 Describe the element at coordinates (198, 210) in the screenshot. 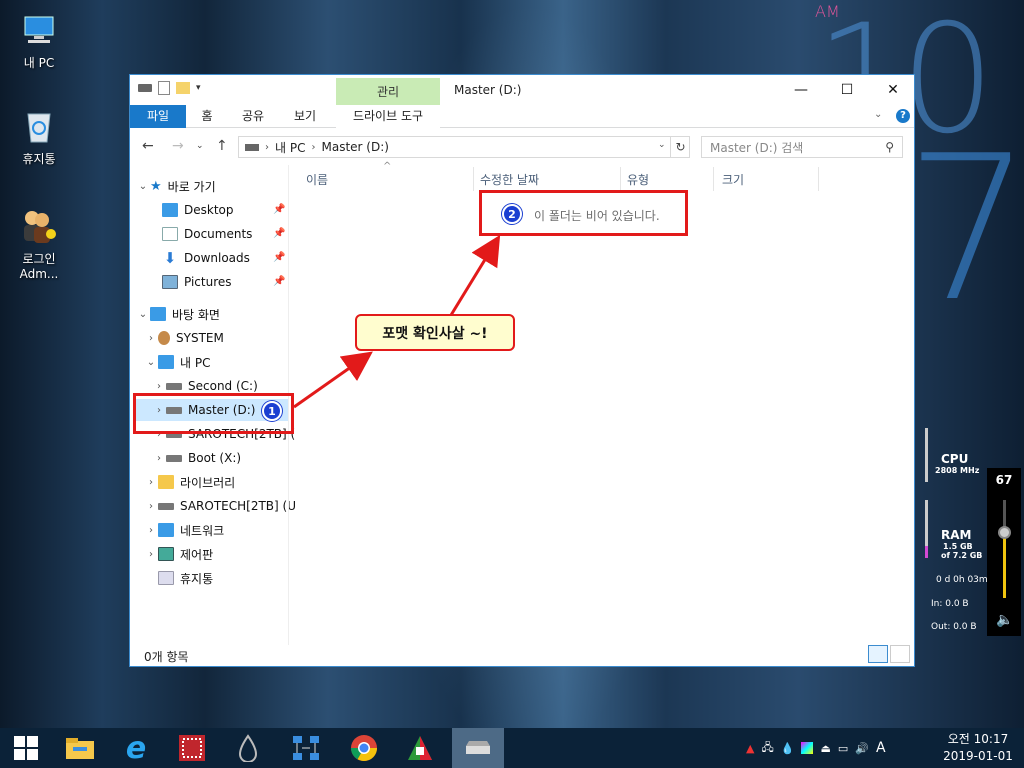

I see `nav-pinned-desktop: Desktop` at that location.